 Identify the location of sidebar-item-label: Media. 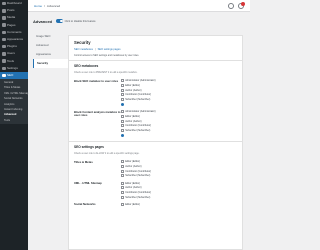
(11, 17).